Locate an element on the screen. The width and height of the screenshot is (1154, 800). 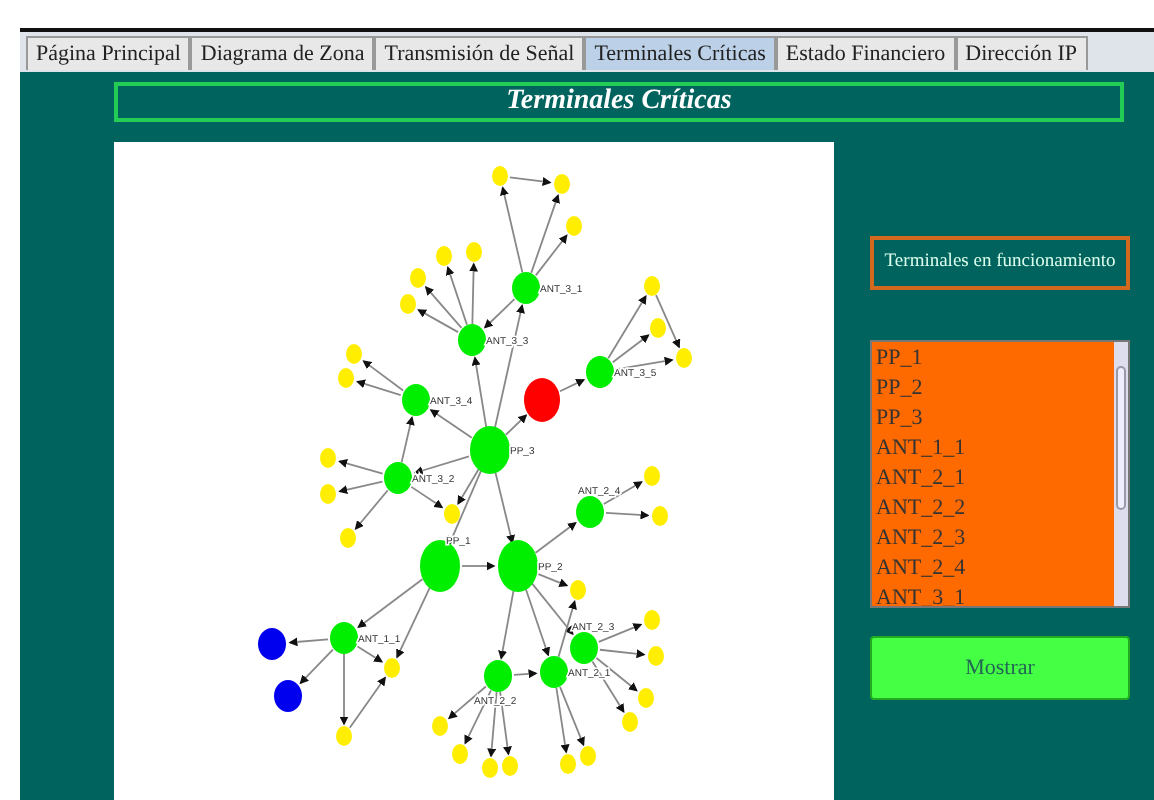
title-bar: Terminales Críticas is located at coordinates (619, 102).